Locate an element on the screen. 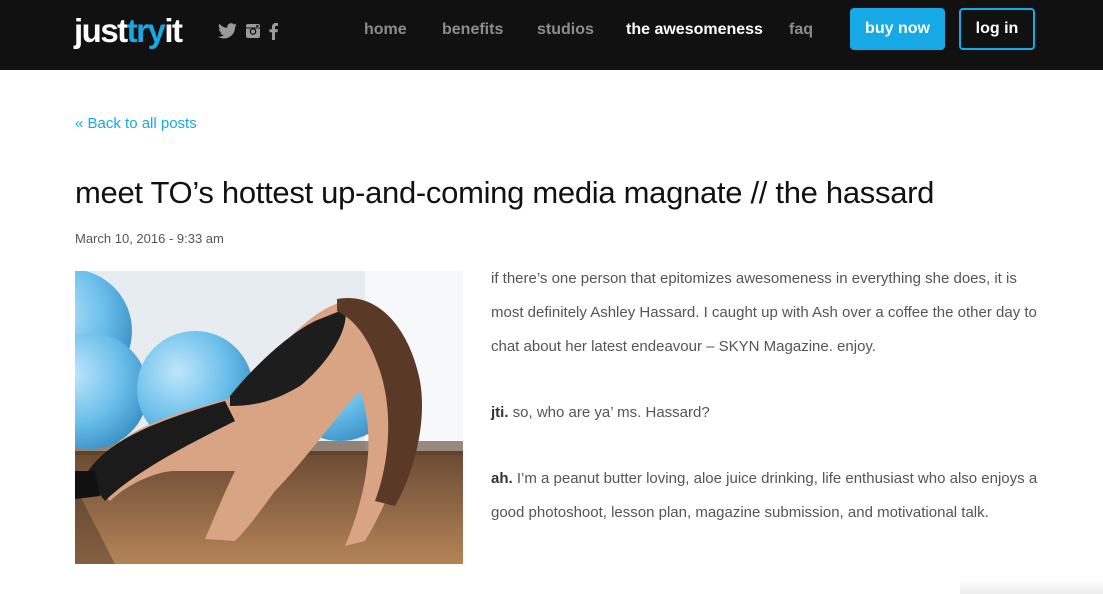 This screenshot has width=1103, height=594. scroll-shadow is located at coordinates (1031, 587).